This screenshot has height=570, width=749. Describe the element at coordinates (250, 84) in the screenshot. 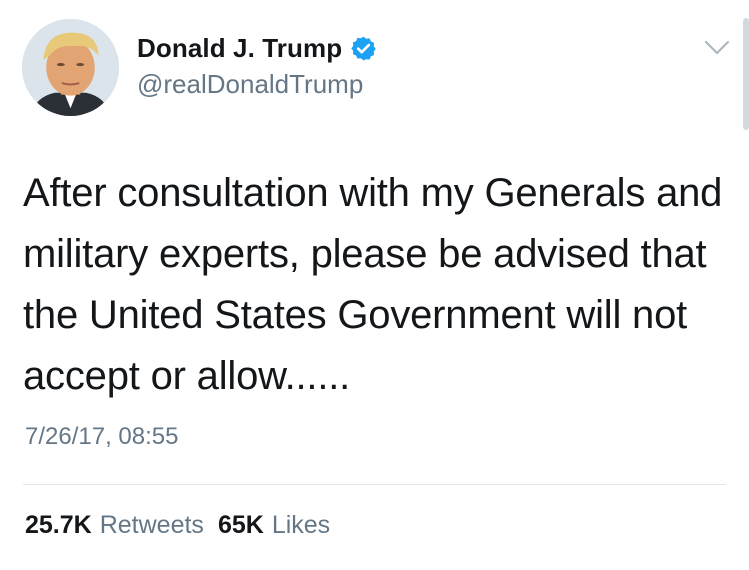

I see `author-handle: @realDonaldTrump` at that location.